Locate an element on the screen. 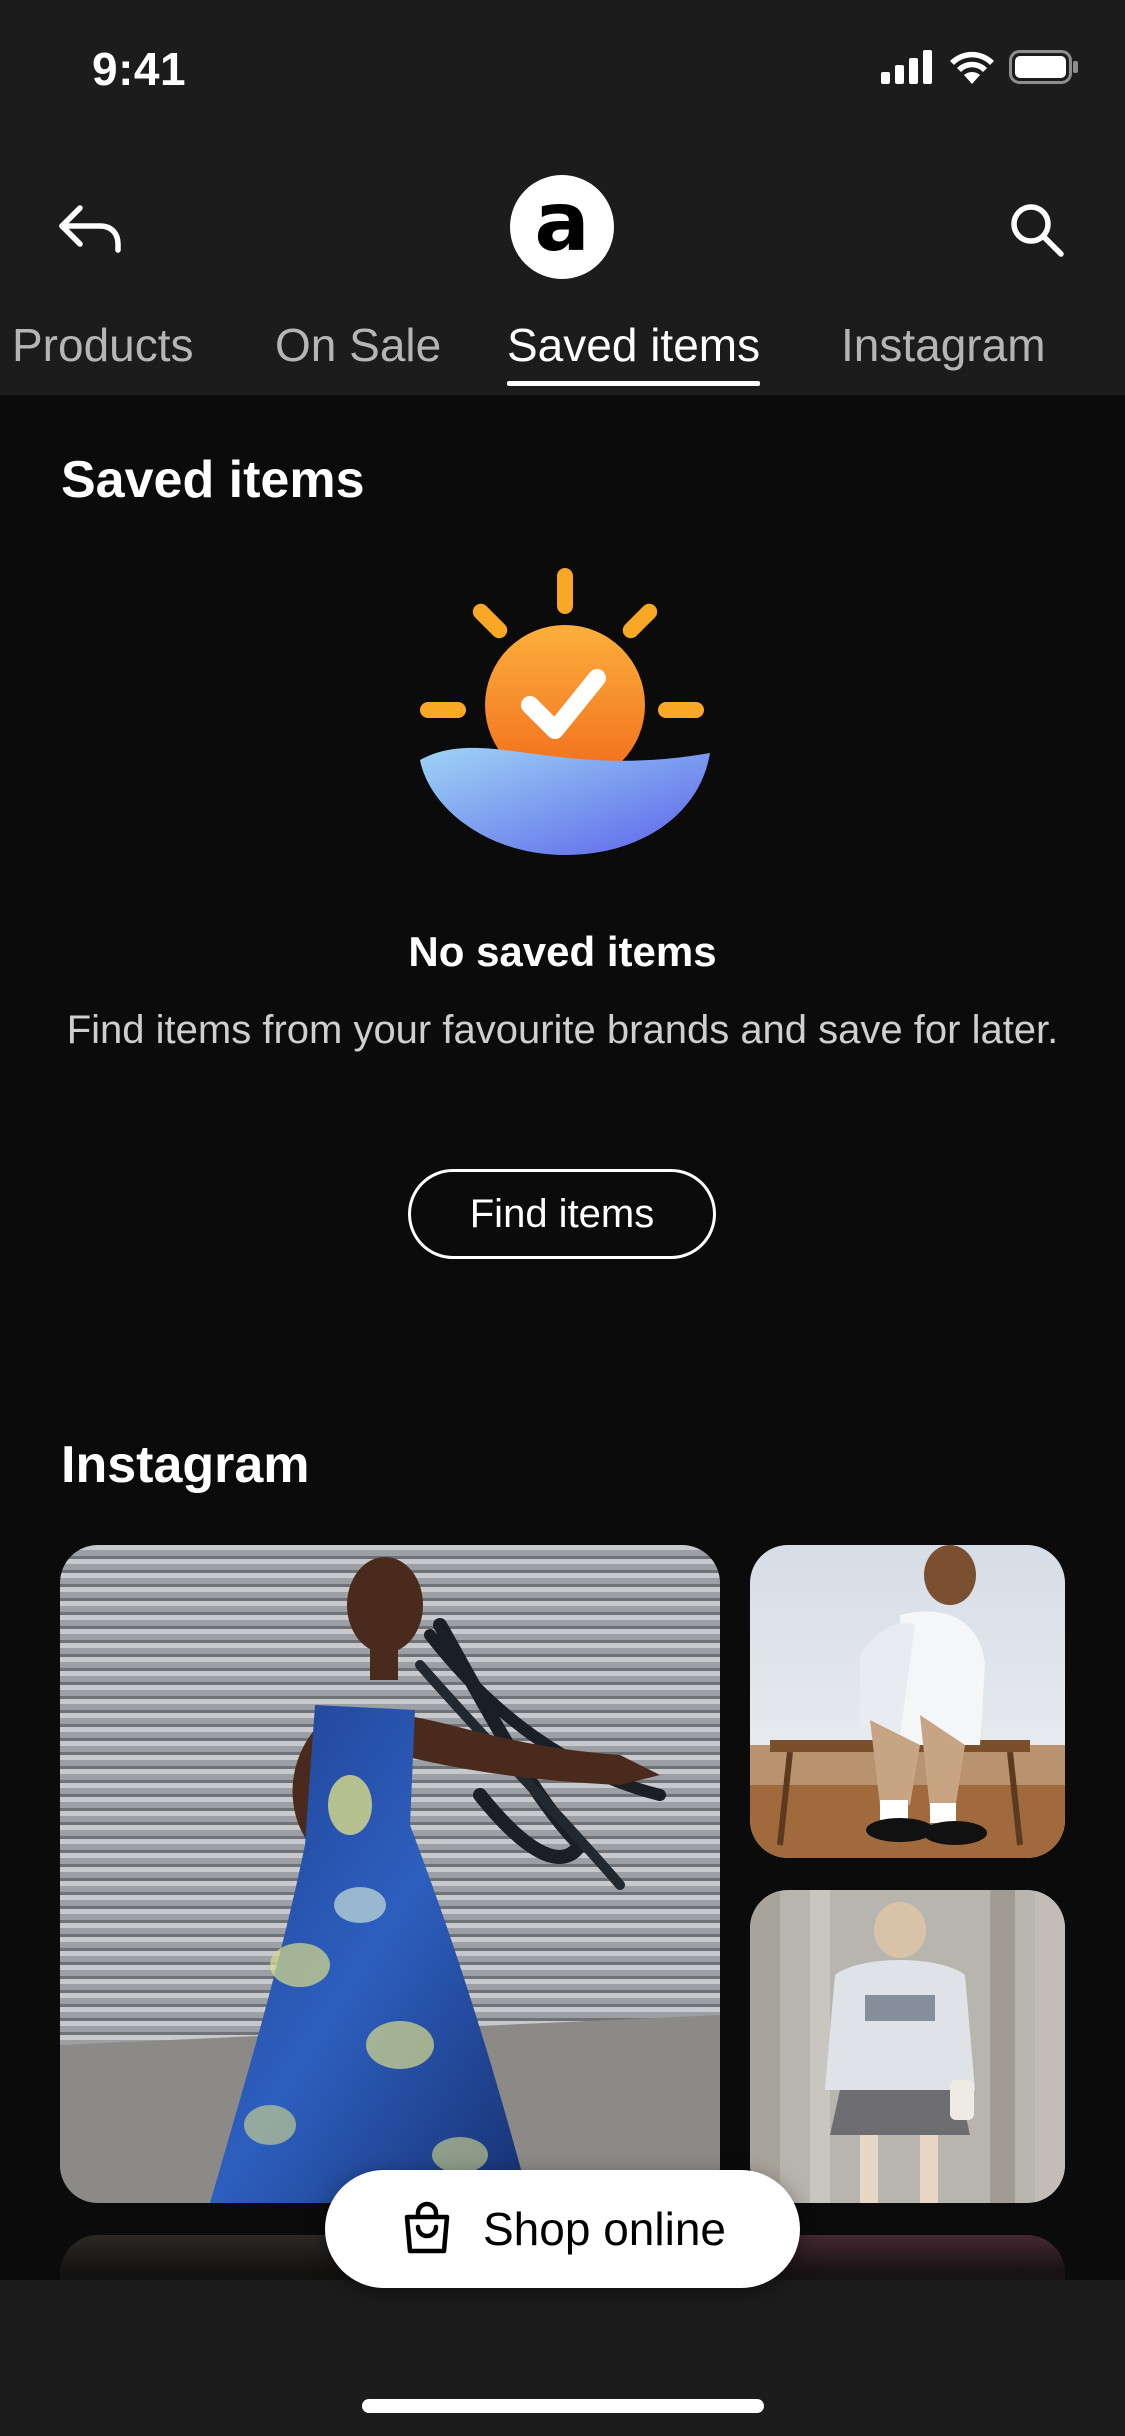  tab-on-sale: On Sale is located at coordinates (358, 345).